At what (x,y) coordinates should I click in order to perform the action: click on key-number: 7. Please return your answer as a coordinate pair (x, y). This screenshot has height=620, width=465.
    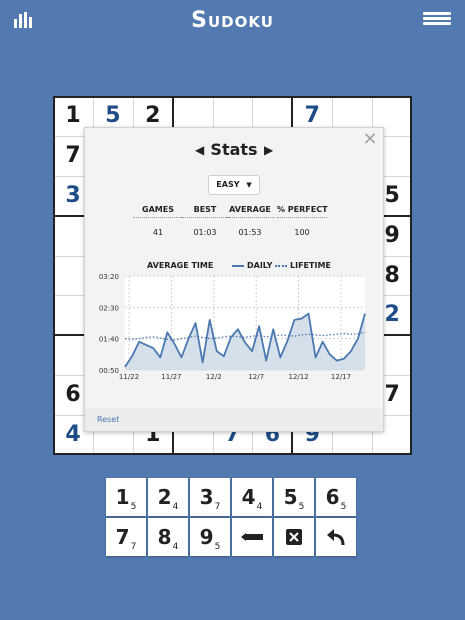
    Looking at the image, I should click on (122, 537).